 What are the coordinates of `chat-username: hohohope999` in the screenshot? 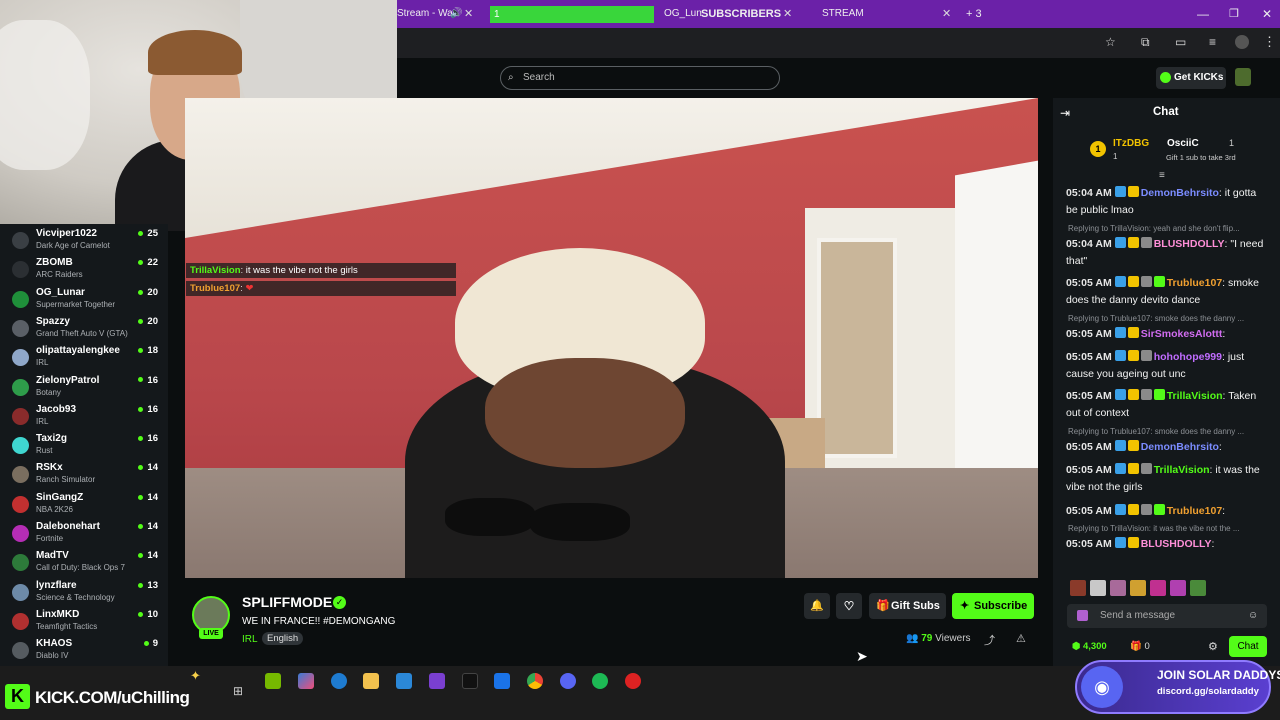 It's located at (1188, 357).